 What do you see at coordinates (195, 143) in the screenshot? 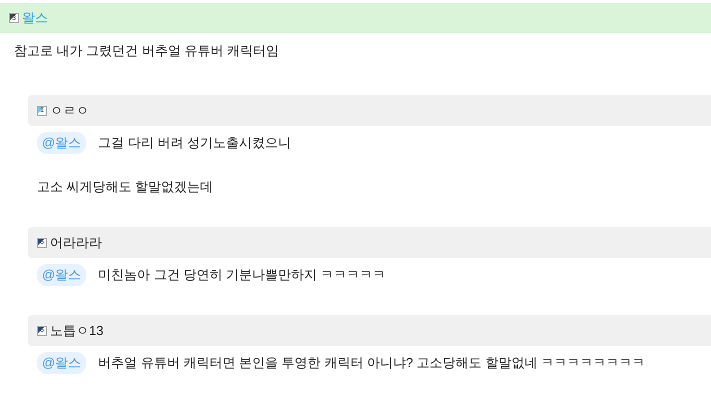
I see `reply-text: 그걸 다리 버려 성기노출시켰으니` at bounding box center [195, 143].